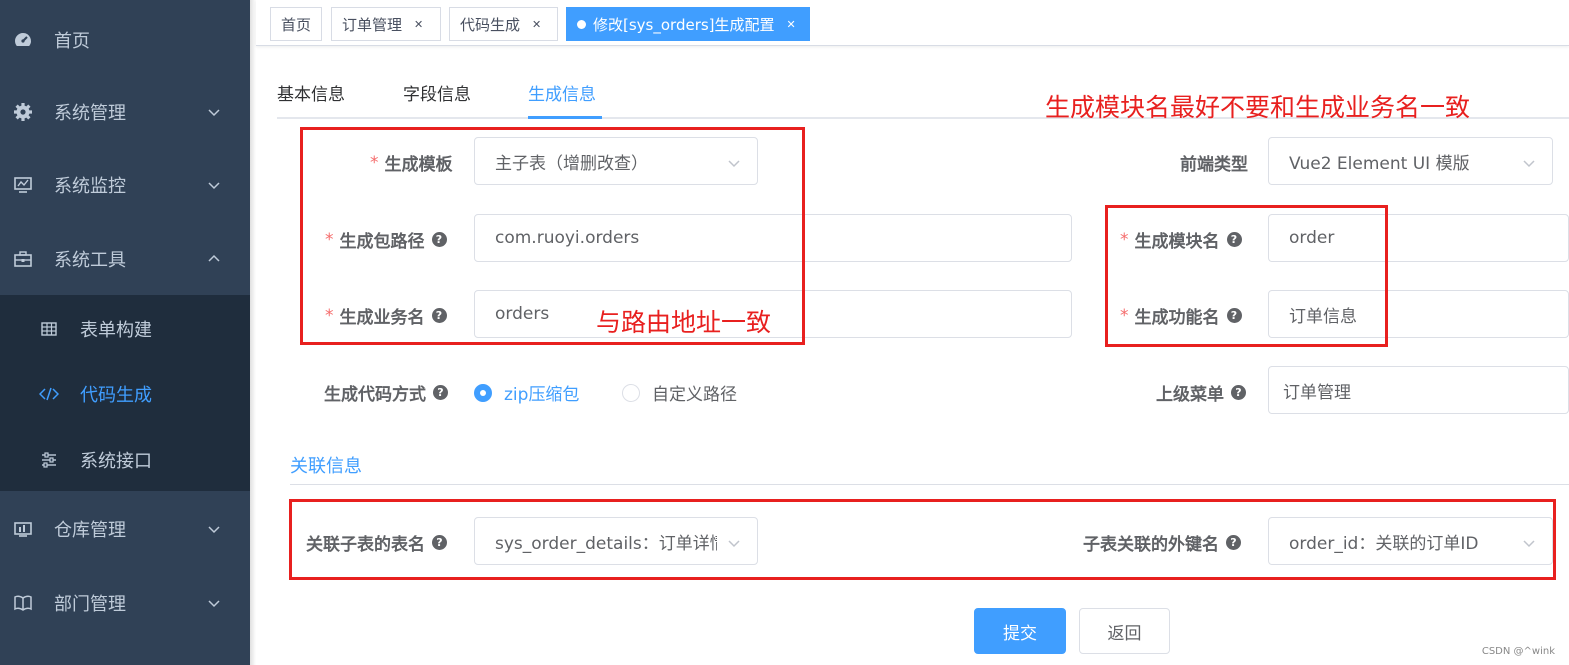 This screenshot has height=665, width=1569. What do you see at coordinates (1518, 651) in the screenshot?
I see `watermark: CSDN @^wink` at bounding box center [1518, 651].